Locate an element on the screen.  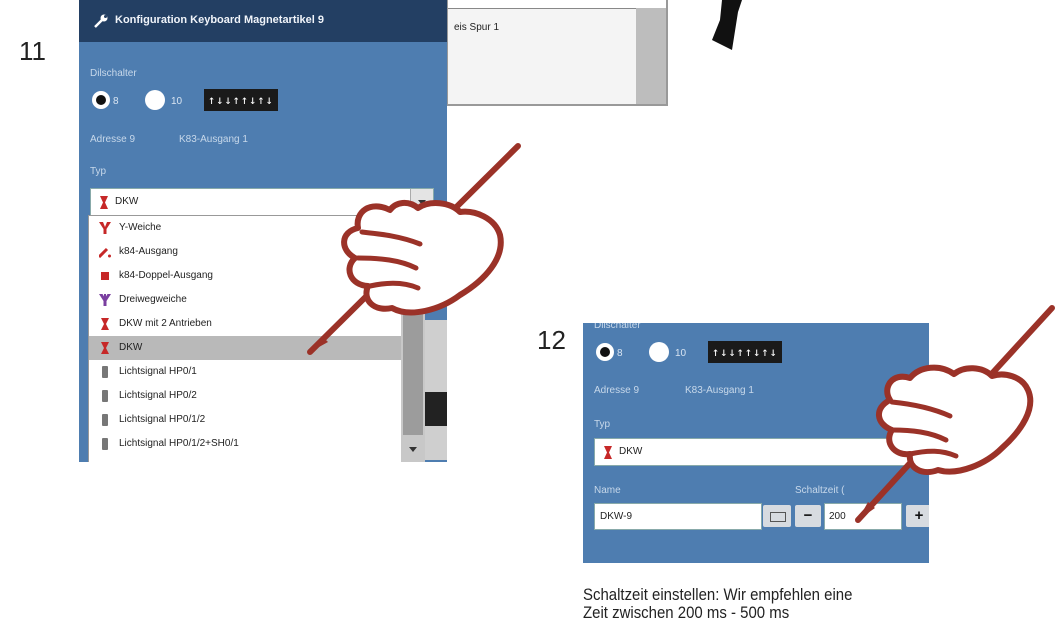
panel-title: Konfiguration Keyboard Magnetartikel 9 is located at coordinates (220, 20).